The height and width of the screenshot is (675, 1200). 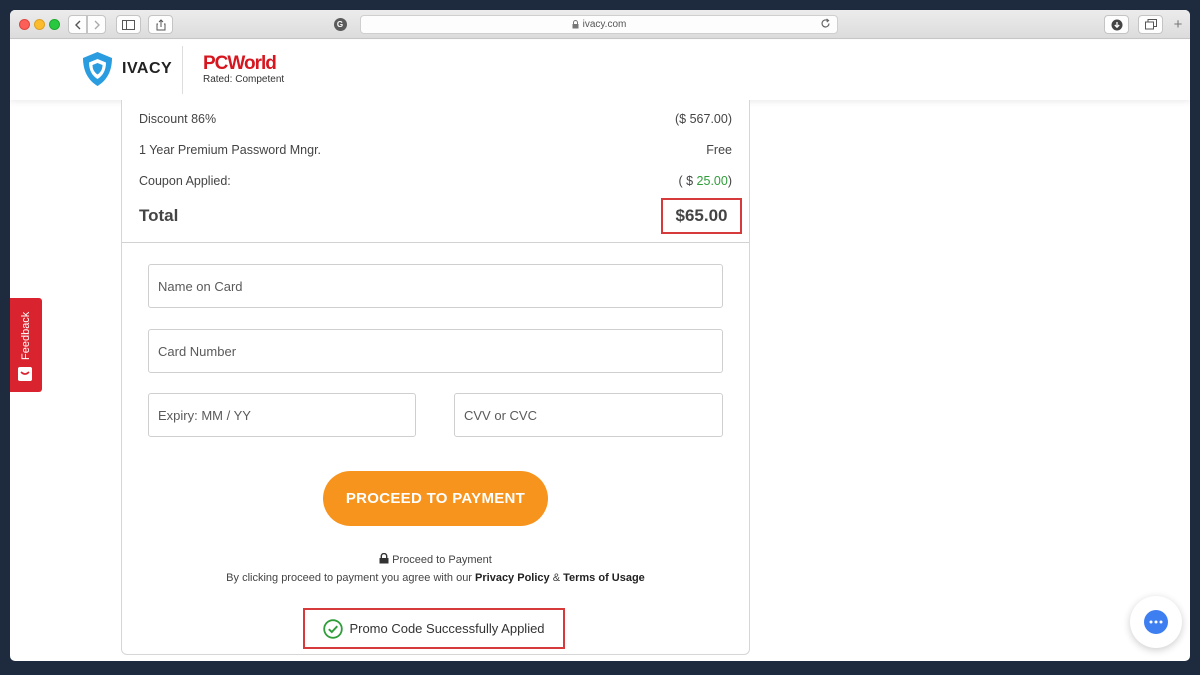 What do you see at coordinates (712, 181) in the screenshot?
I see `coupon-amount: 25.00` at bounding box center [712, 181].